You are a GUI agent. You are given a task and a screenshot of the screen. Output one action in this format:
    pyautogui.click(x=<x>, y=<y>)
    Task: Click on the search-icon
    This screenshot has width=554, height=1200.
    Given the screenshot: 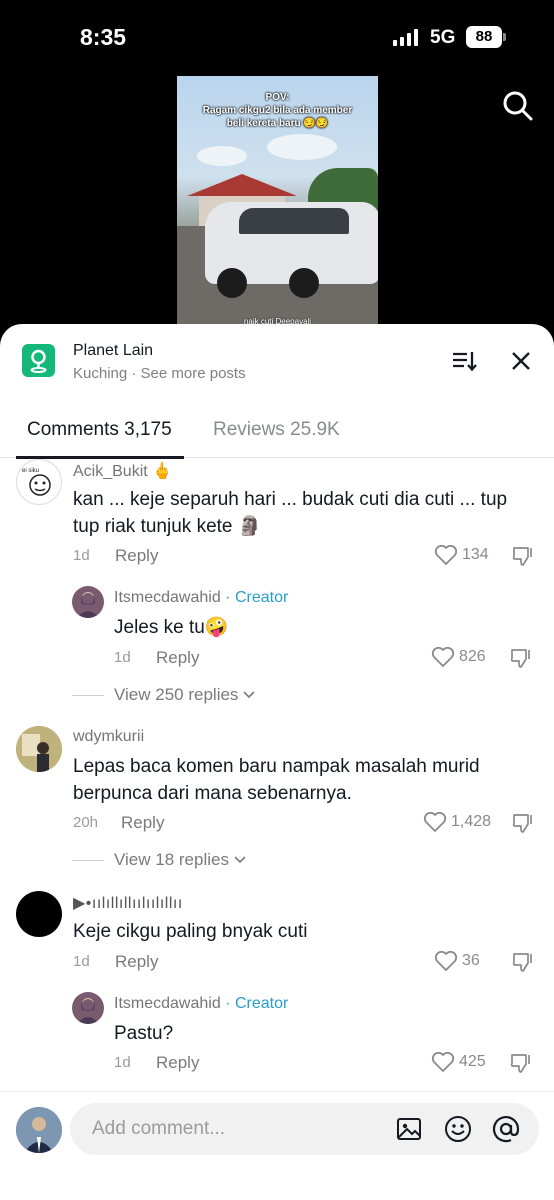 What is the action you would take?
    pyautogui.click(x=518, y=106)
    